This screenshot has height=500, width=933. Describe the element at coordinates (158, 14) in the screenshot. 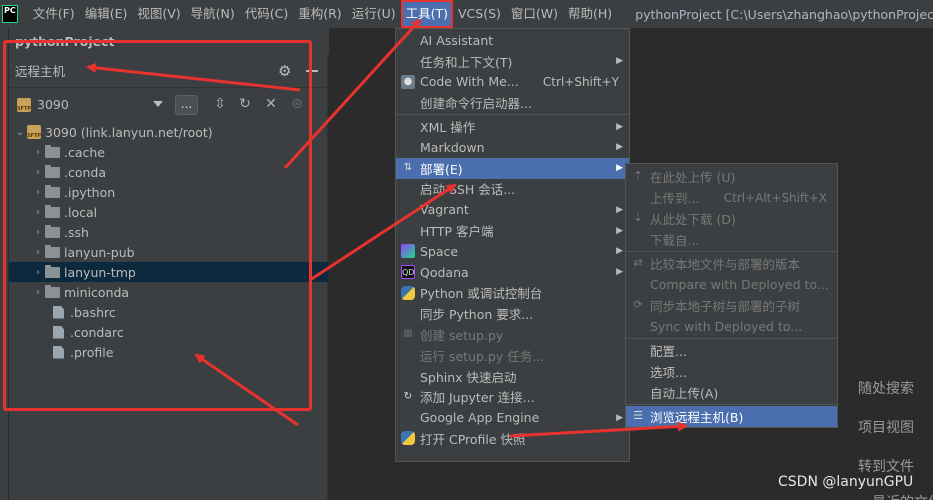

I see `menu-view: 视图(V)` at that location.